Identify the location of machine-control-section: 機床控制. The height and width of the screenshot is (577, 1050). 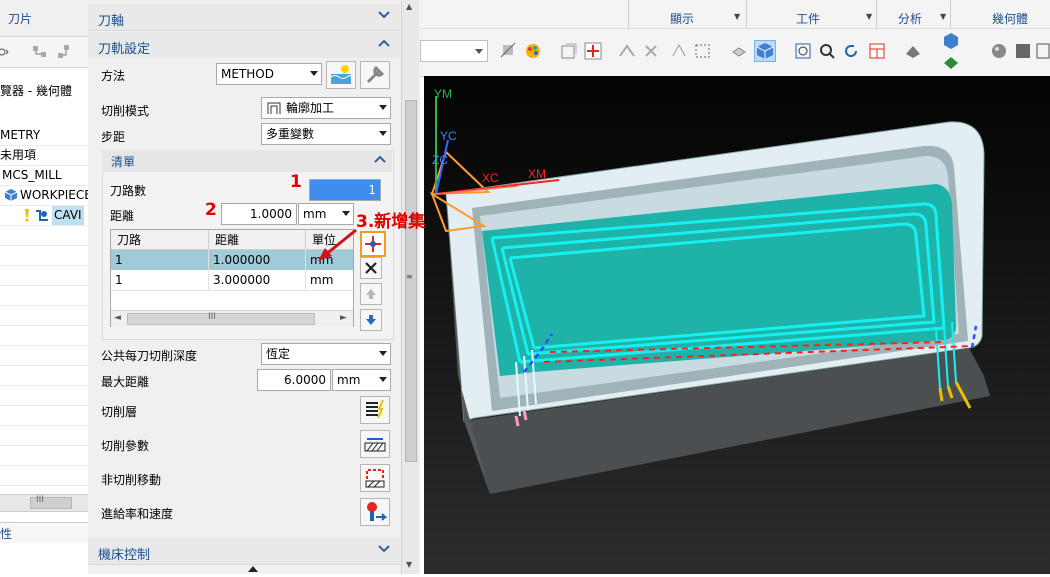
(244, 551).